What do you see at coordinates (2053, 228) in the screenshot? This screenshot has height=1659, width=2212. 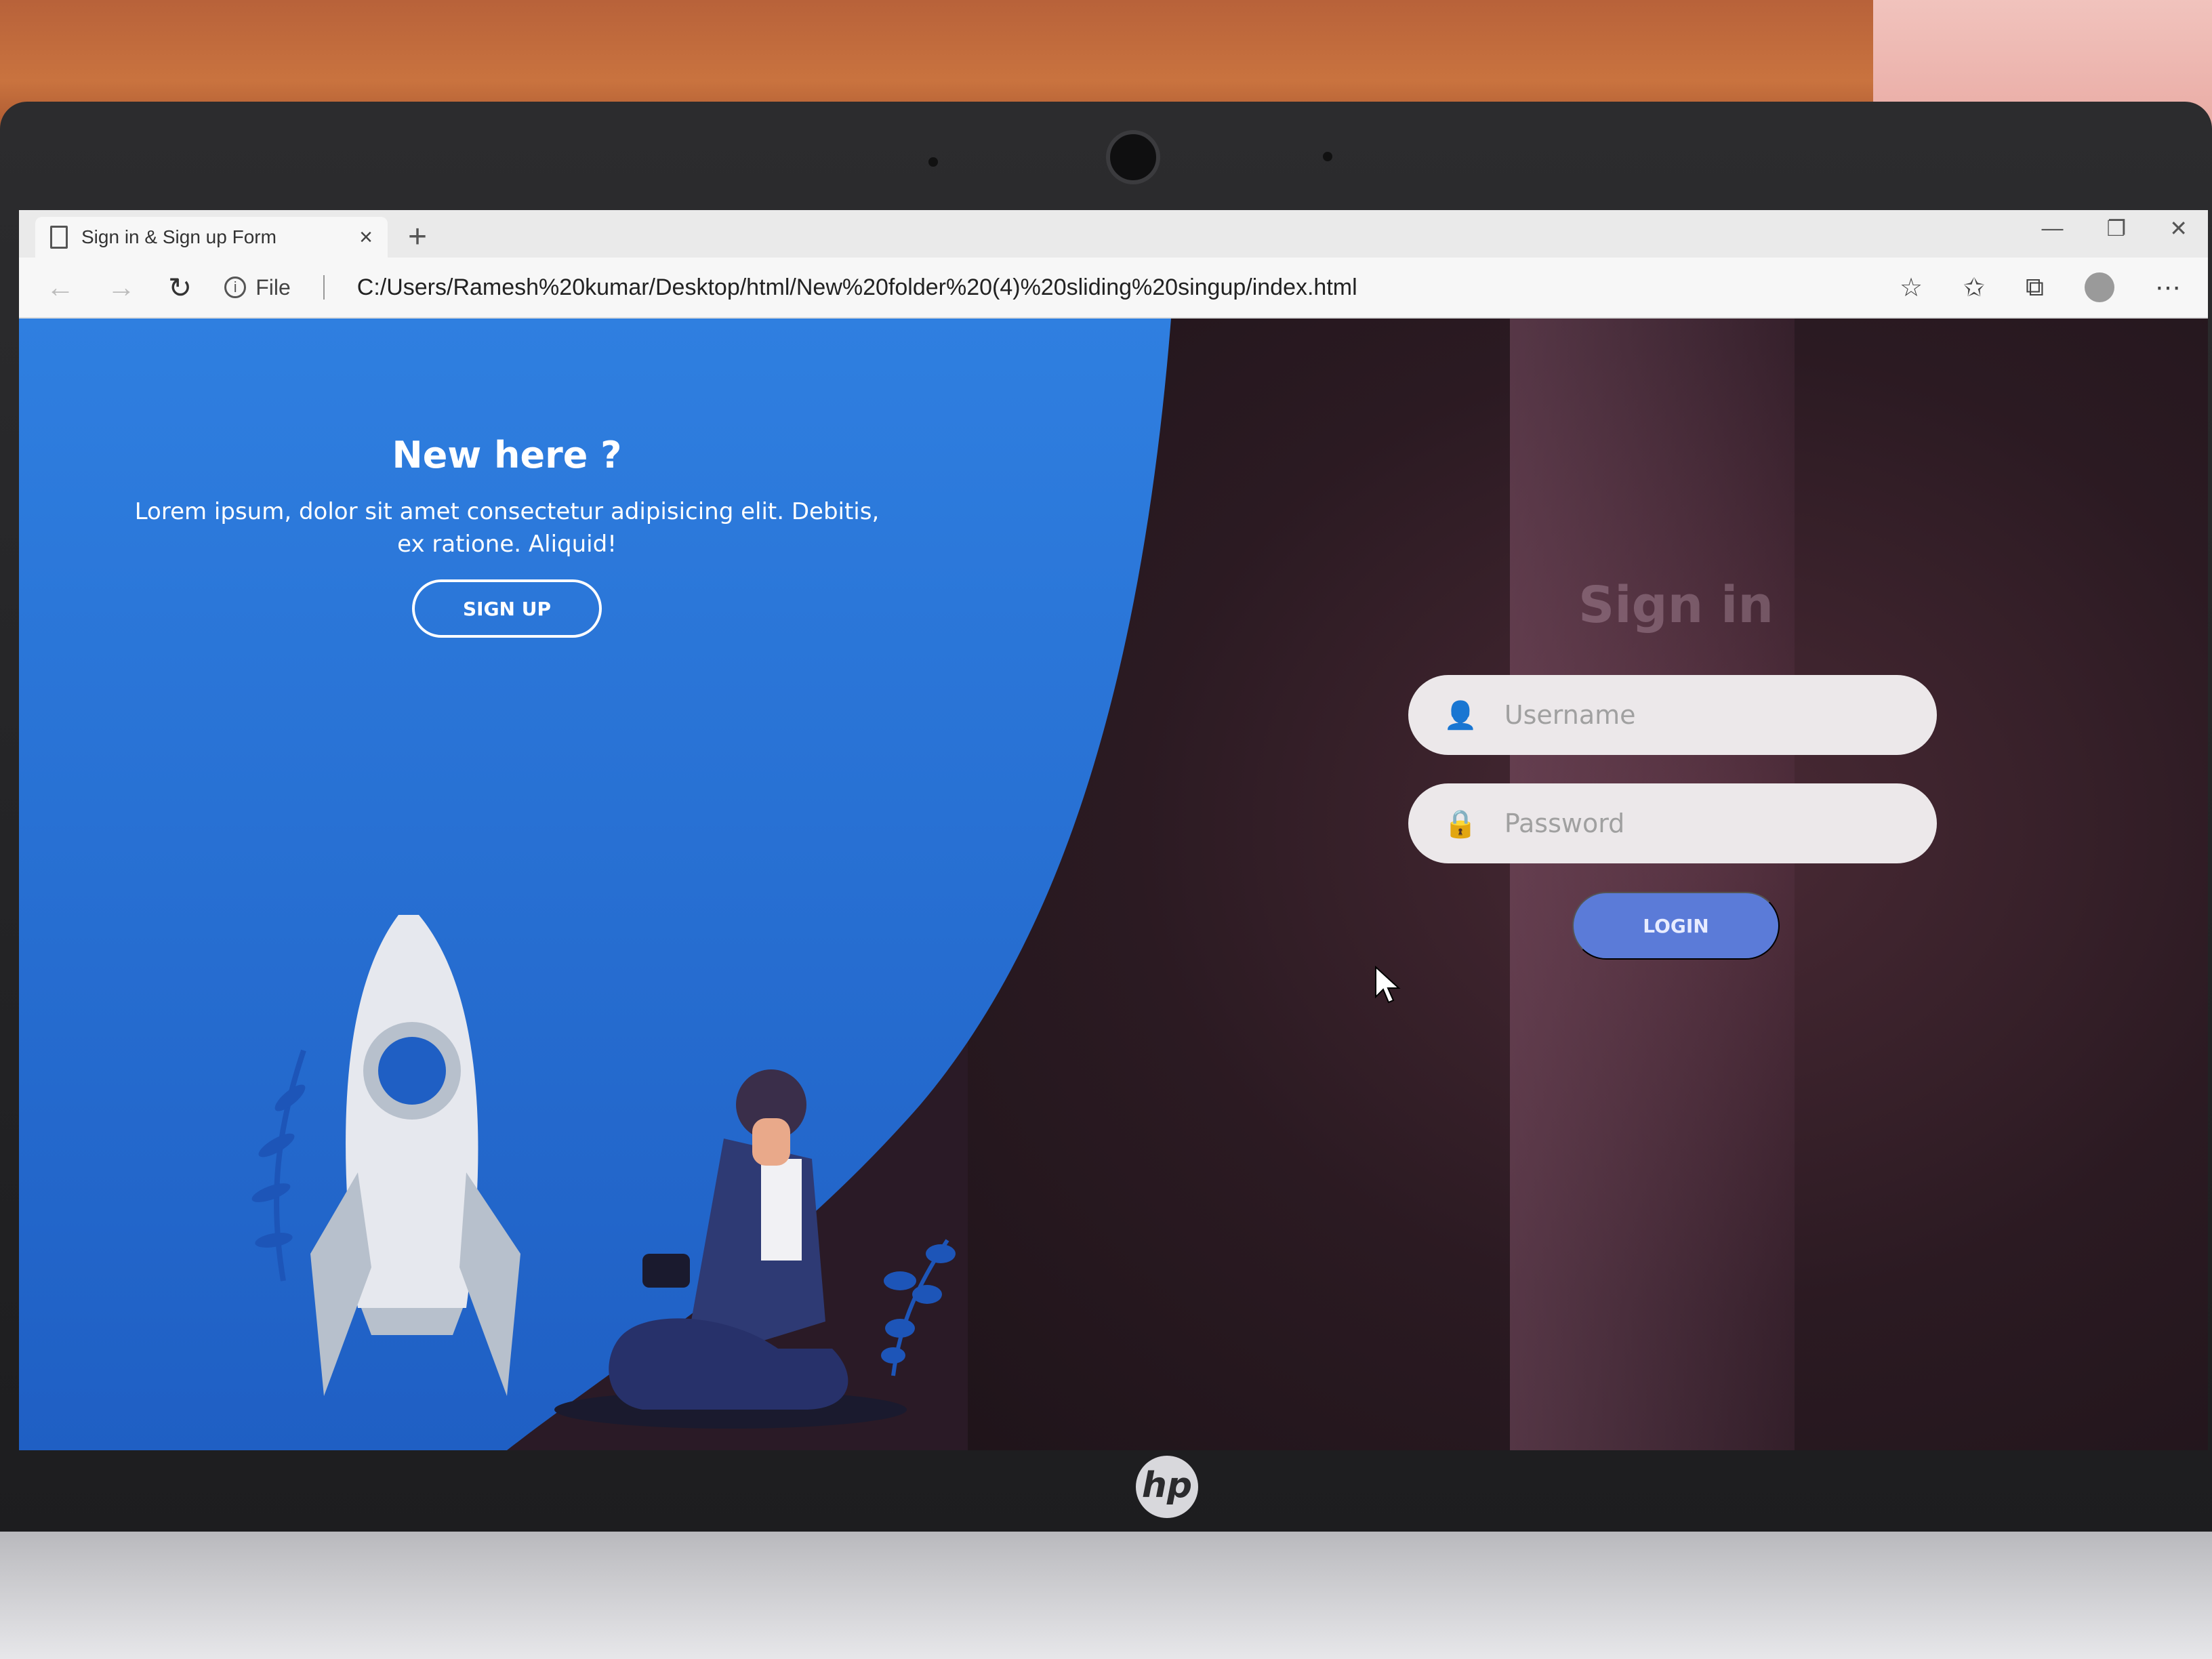 I see `minimize-icon: —` at bounding box center [2053, 228].